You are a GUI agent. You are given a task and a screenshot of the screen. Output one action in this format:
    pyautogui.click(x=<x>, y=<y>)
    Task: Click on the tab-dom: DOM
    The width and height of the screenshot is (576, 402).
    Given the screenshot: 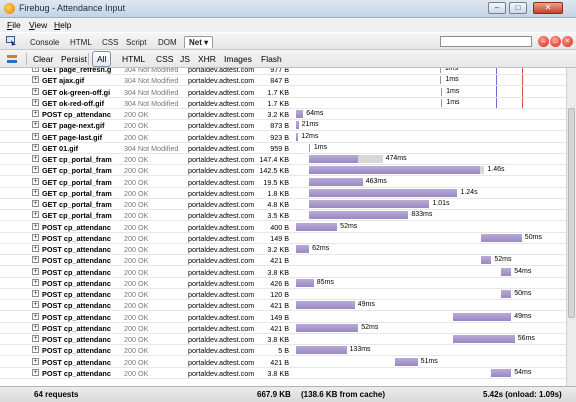 What is the action you would take?
    pyautogui.click(x=167, y=42)
    